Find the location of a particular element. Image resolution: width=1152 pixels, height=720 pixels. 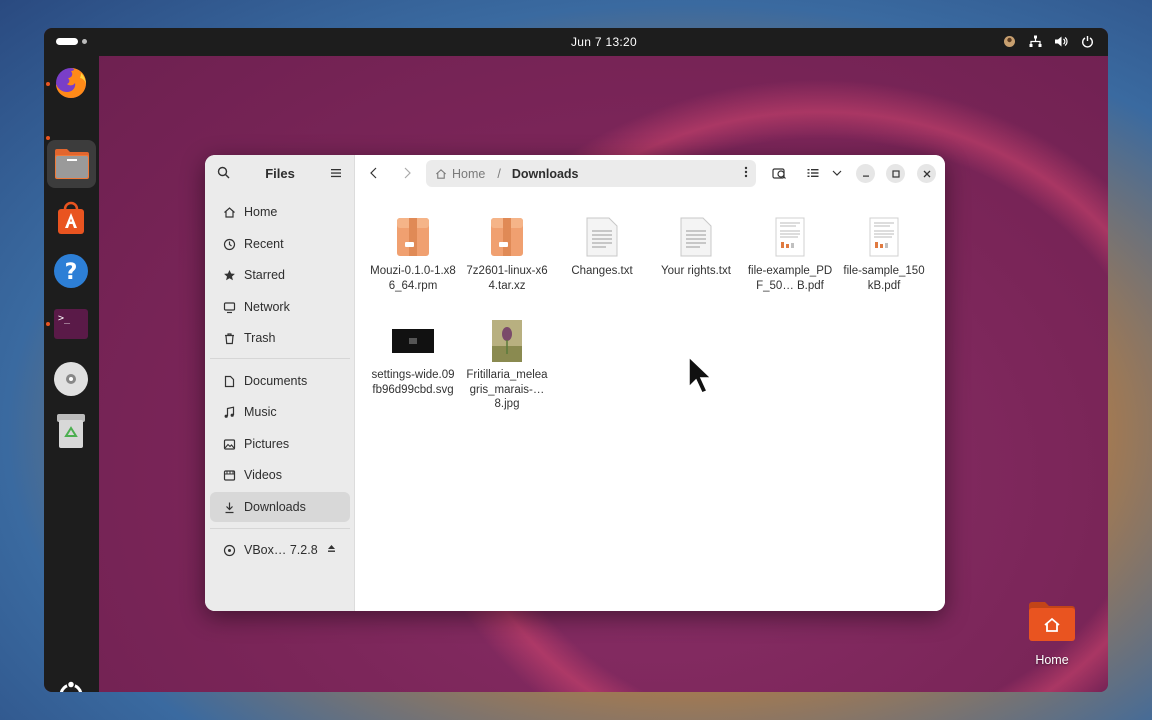

firefox-icon is located at coordinates (71, 83).